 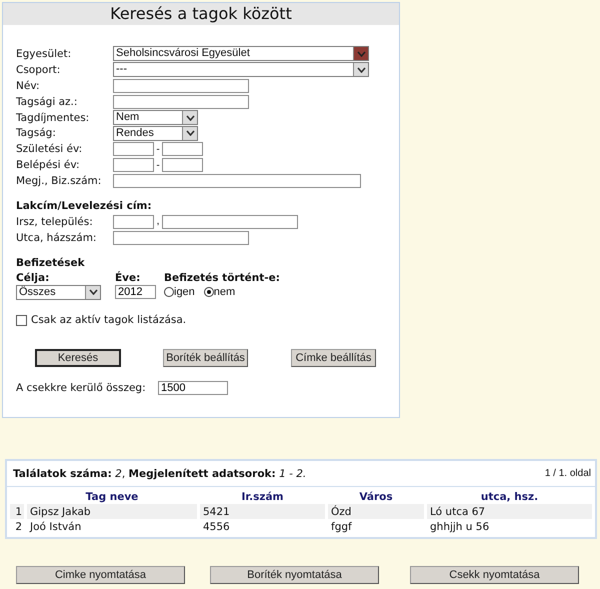 I want to click on column-header: utca, hsz., so click(x=510, y=497).